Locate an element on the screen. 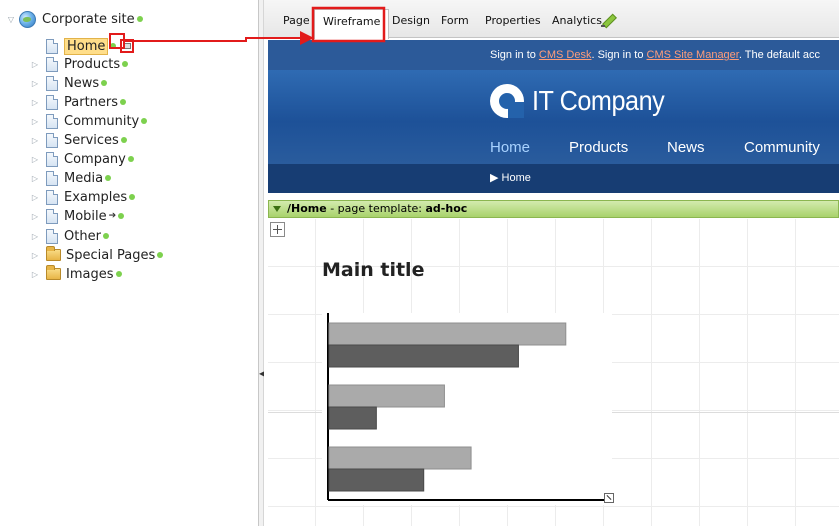 The height and width of the screenshot is (526, 839). site-logo: IT Company is located at coordinates (584, 101).